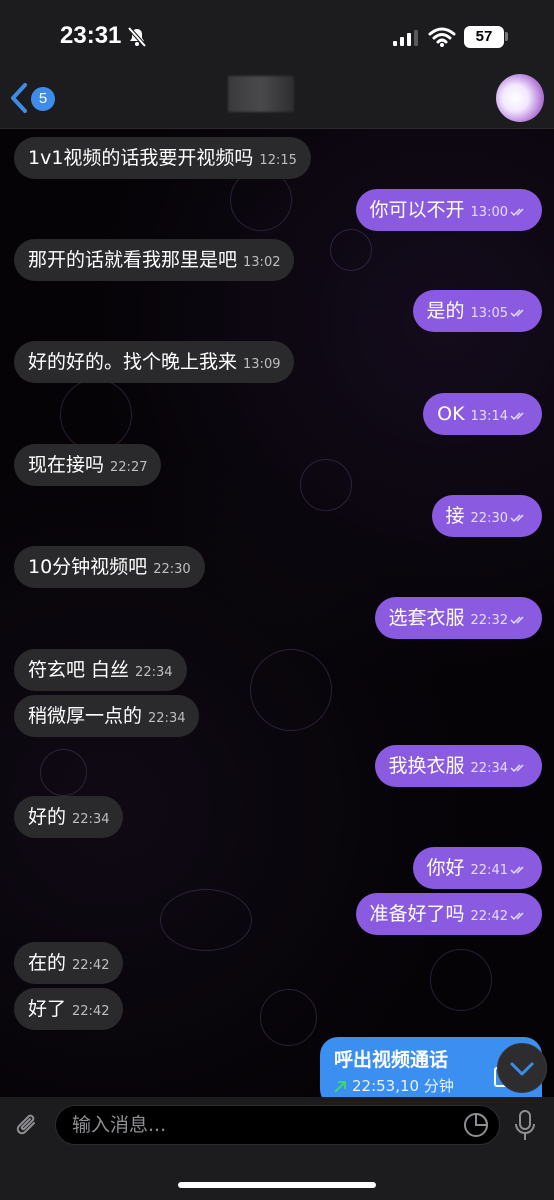 The height and width of the screenshot is (1200, 554). I want to click on scroll-to-bottom-button, so click(522, 1068).